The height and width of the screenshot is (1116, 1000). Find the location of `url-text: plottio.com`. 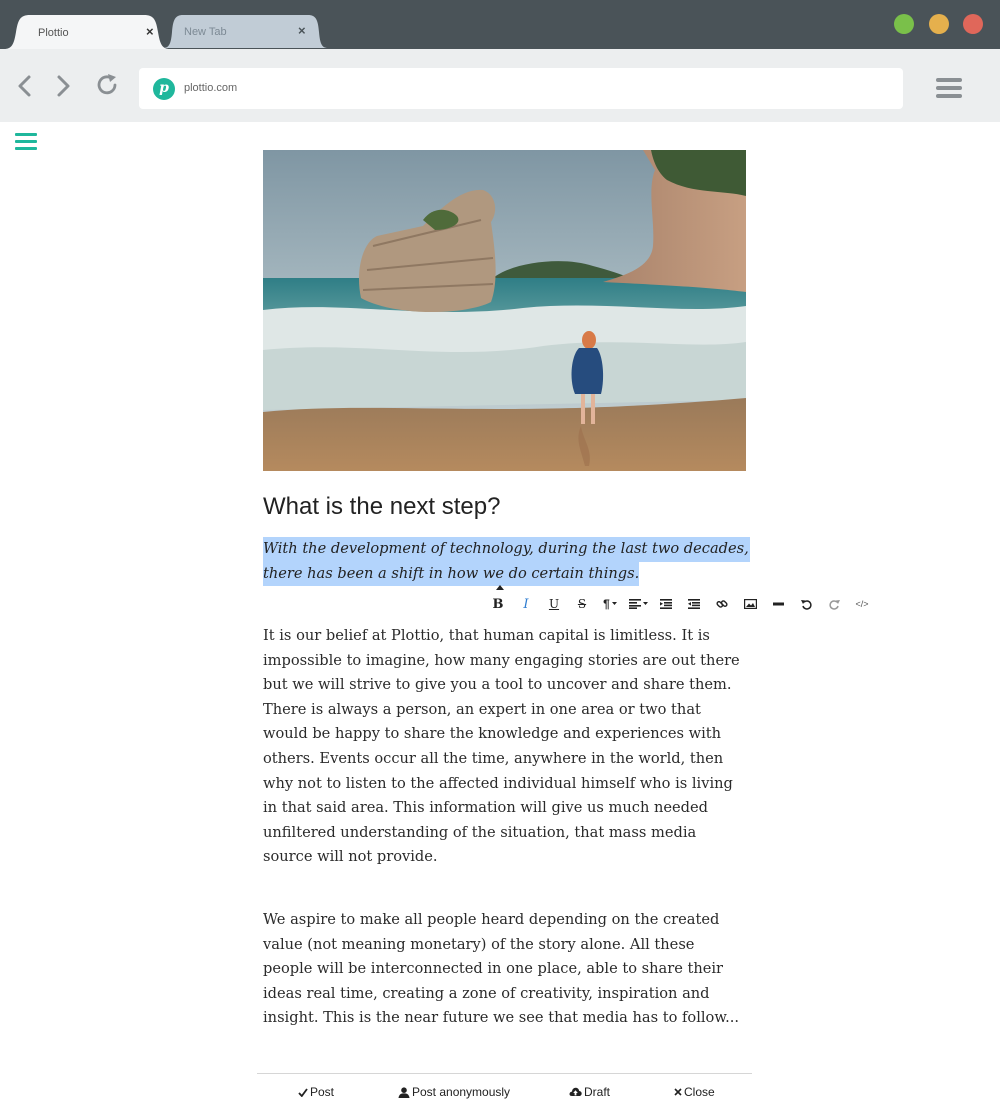

url-text: plottio.com is located at coordinates (211, 88).